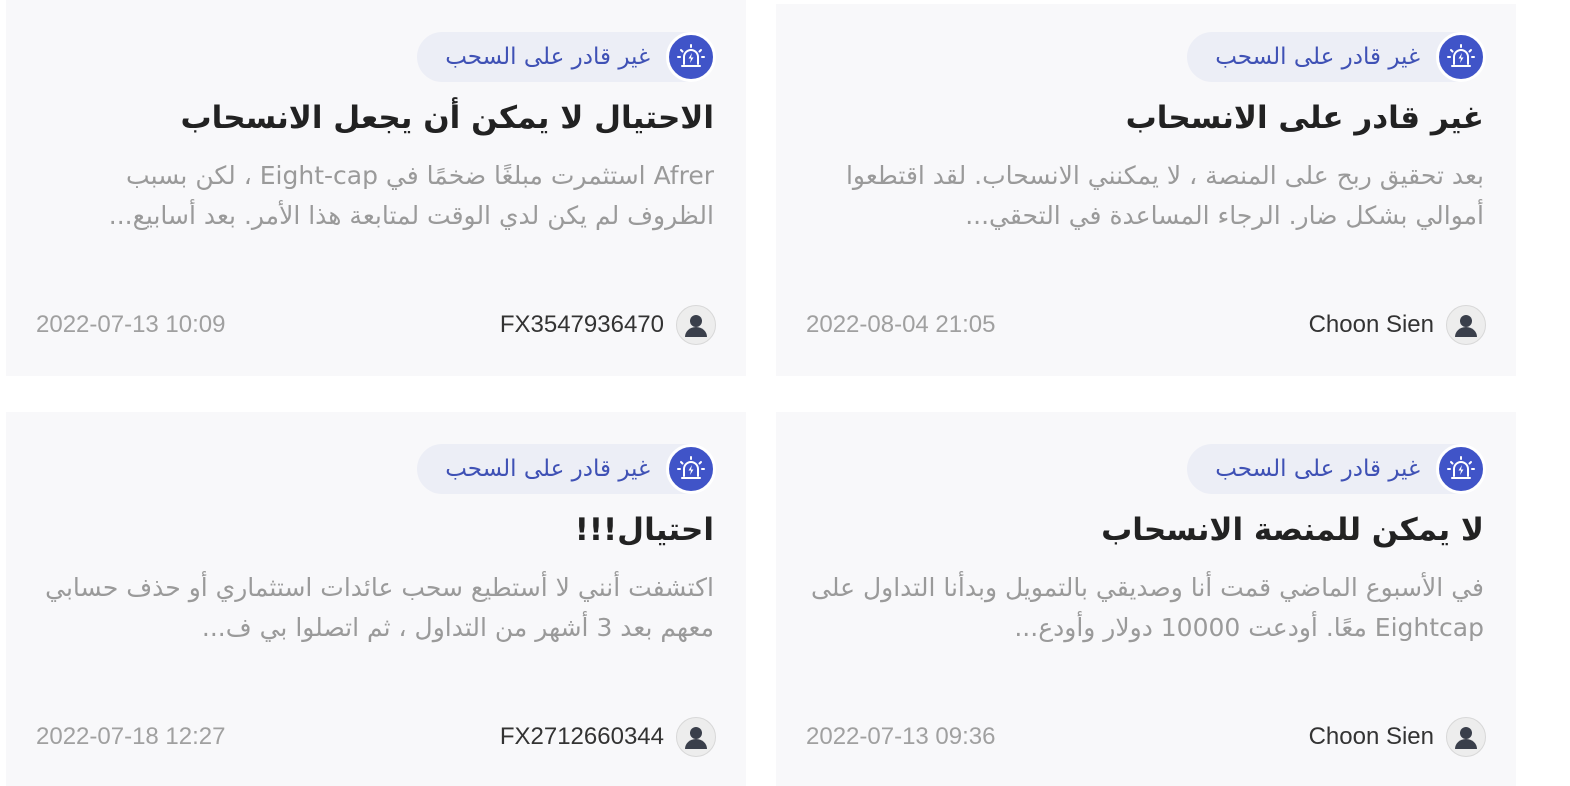 The height and width of the screenshot is (786, 1570). I want to click on author-name: FX2712660344, so click(581, 736).